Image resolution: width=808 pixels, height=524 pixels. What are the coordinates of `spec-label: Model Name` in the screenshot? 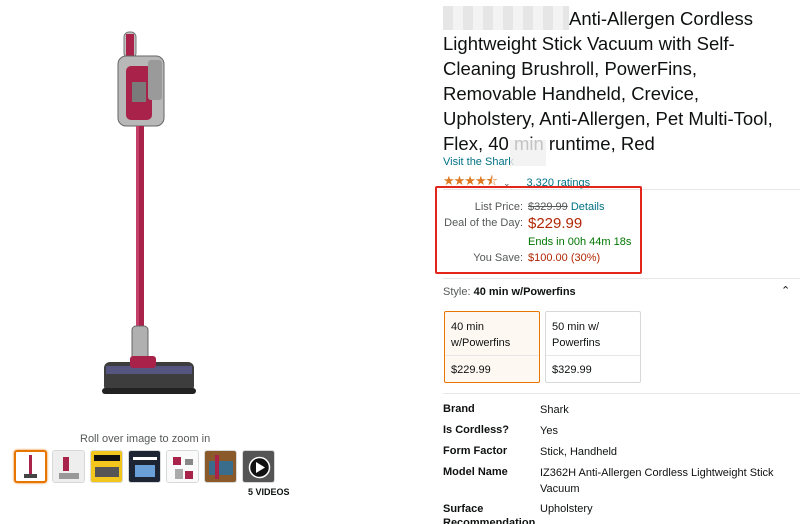 It's located at (475, 472).